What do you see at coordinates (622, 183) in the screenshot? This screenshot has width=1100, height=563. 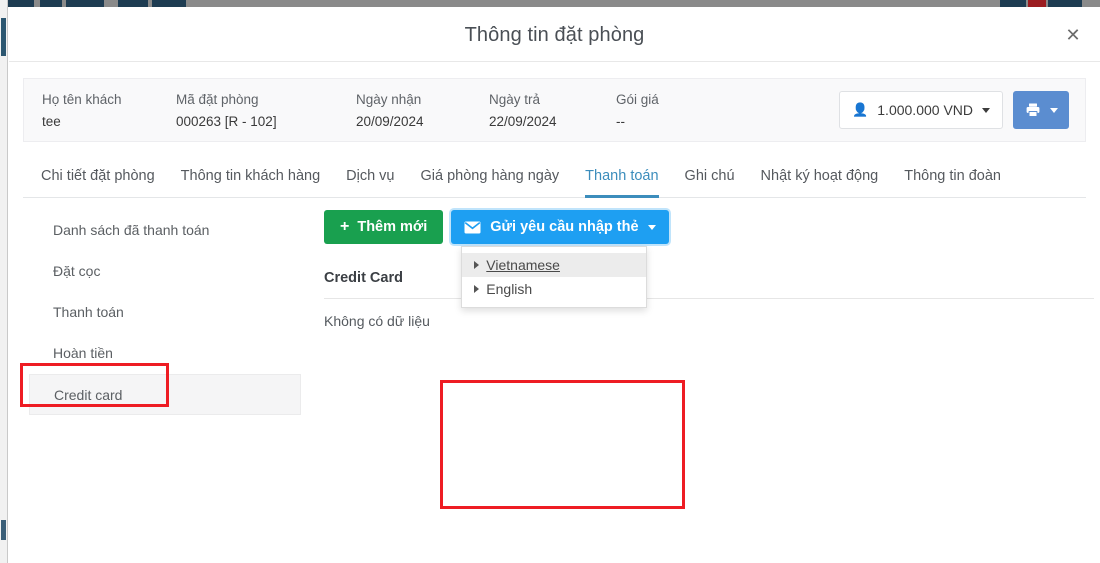 I see `tab-payment: Thanh toán` at bounding box center [622, 183].